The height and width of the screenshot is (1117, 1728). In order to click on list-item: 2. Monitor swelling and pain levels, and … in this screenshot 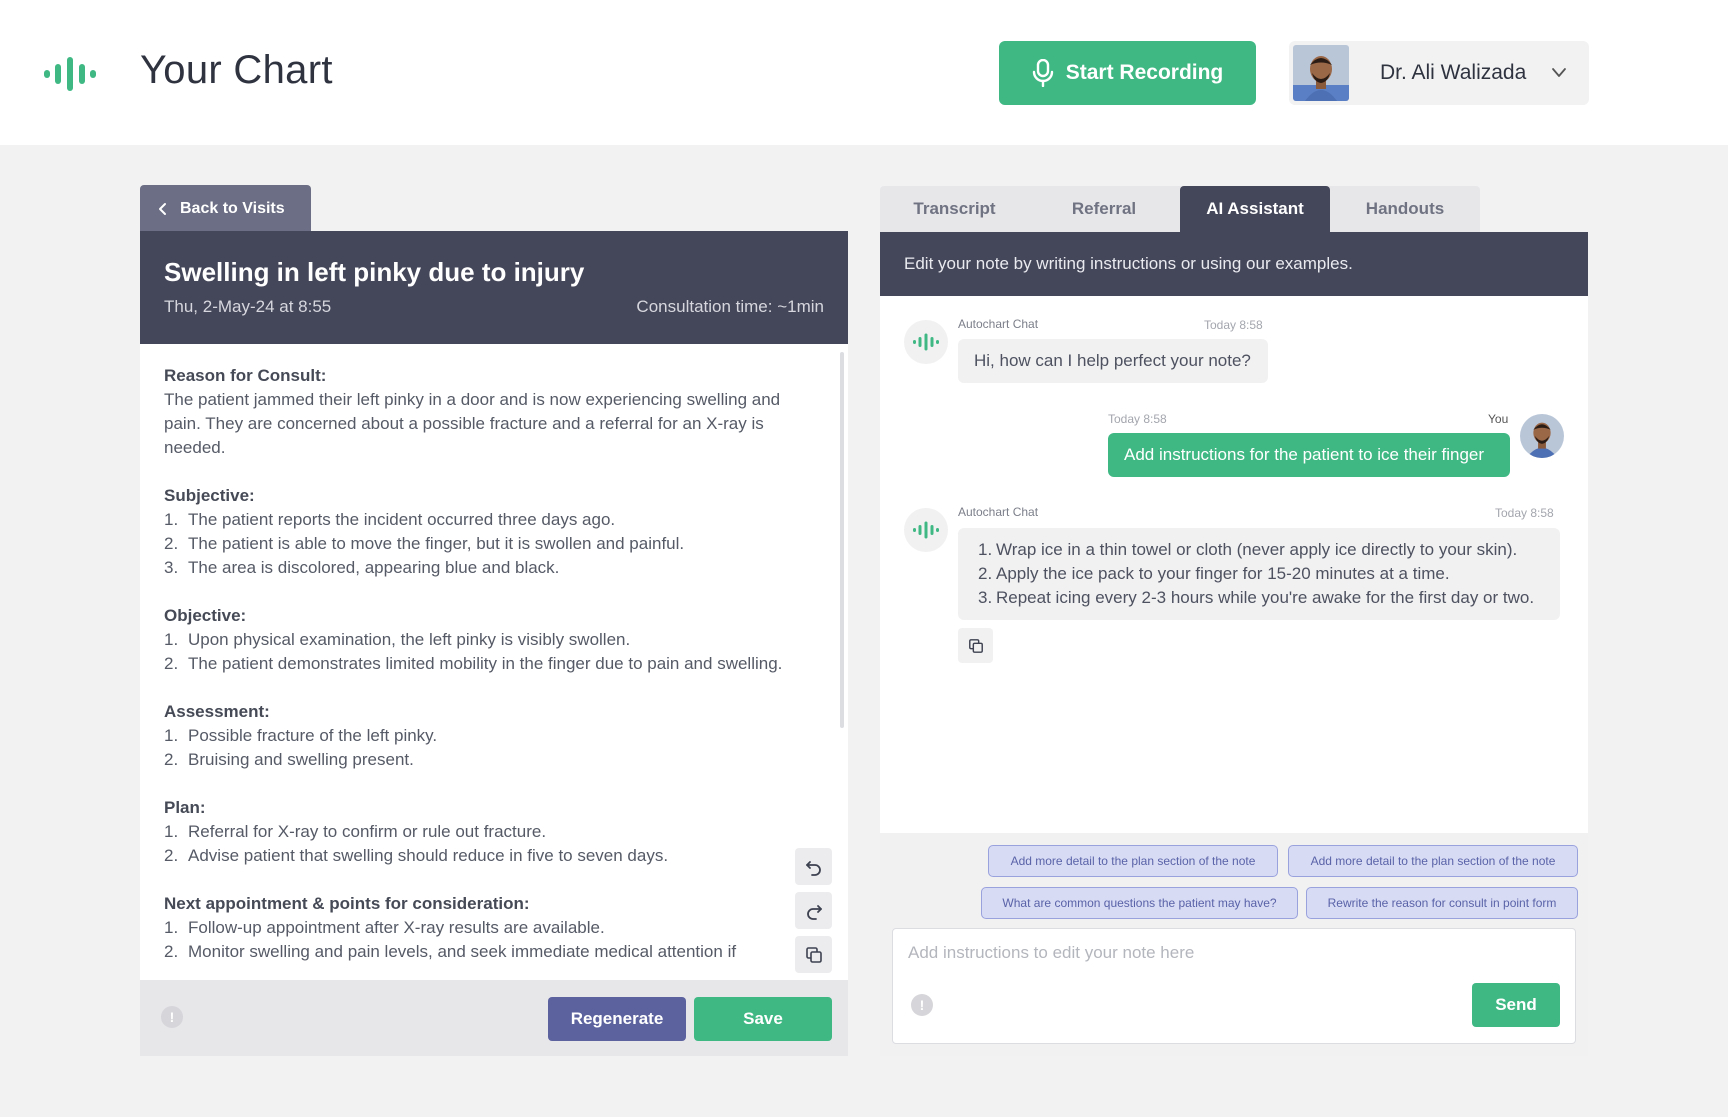, I will do `click(450, 951)`.